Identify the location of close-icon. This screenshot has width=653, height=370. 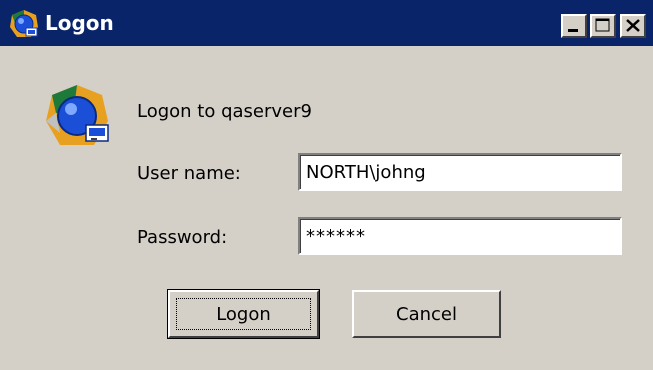
(633, 25).